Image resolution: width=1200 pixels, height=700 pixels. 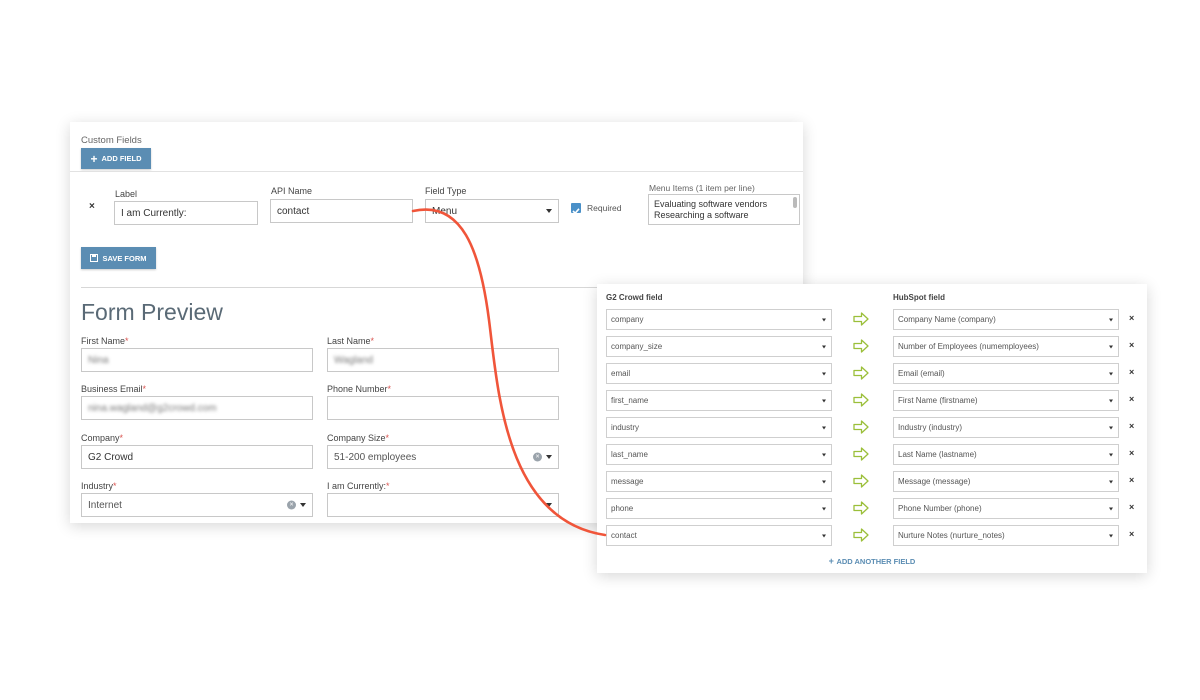 I want to click on g2-field-select: email, so click(x=719, y=373).